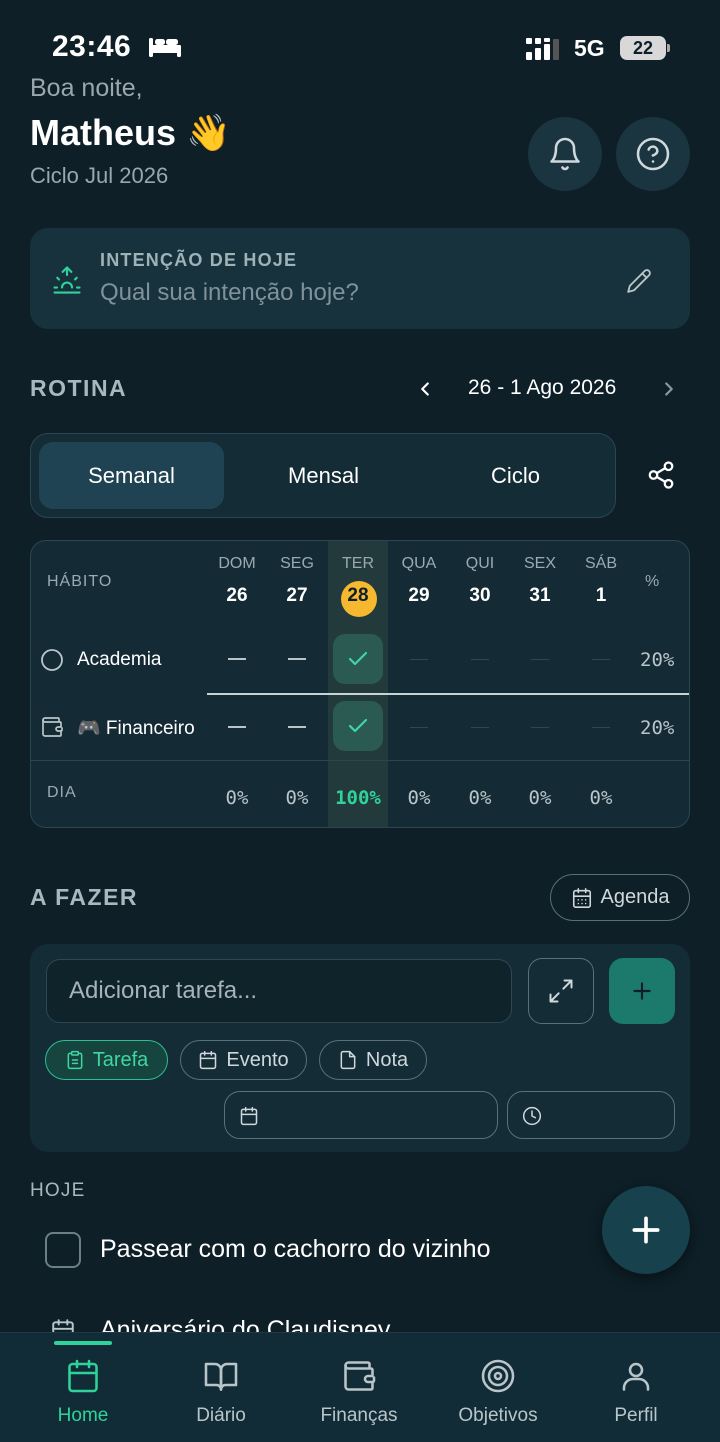 Image resolution: width=720 pixels, height=1442 pixels. What do you see at coordinates (229, 293) in the screenshot?
I see `intention-input: Qual sua intenção hoje?` at bounding box center [229, 293].